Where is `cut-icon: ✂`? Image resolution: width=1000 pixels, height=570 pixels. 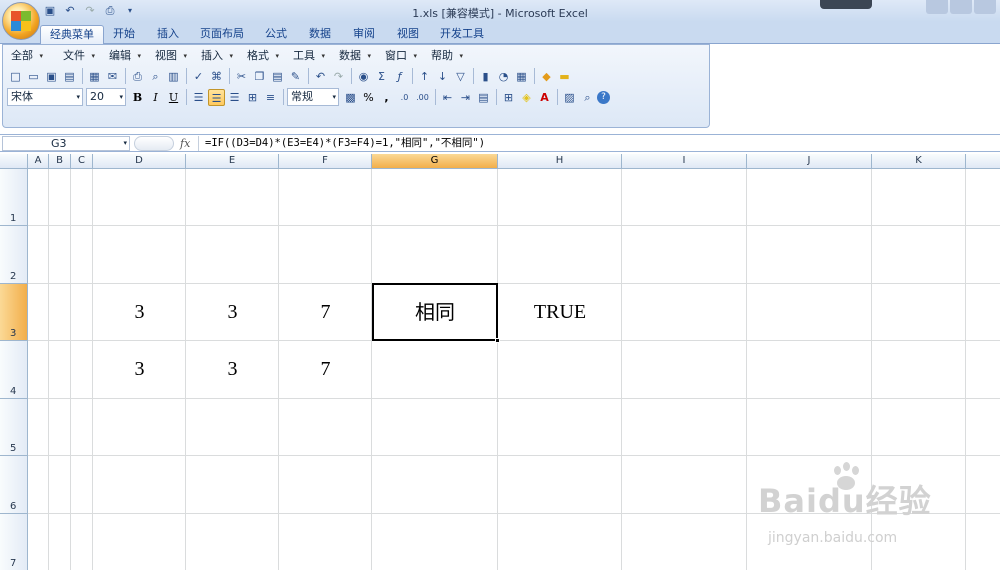 cut-icon: ✂ is located at coordinates (241, 76).